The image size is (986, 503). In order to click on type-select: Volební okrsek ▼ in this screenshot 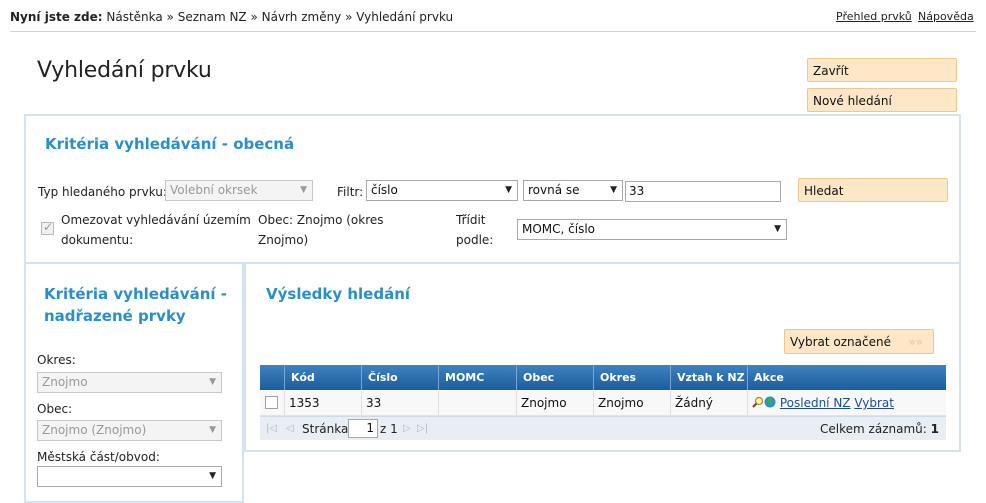, I will do `click(239, 190)`.